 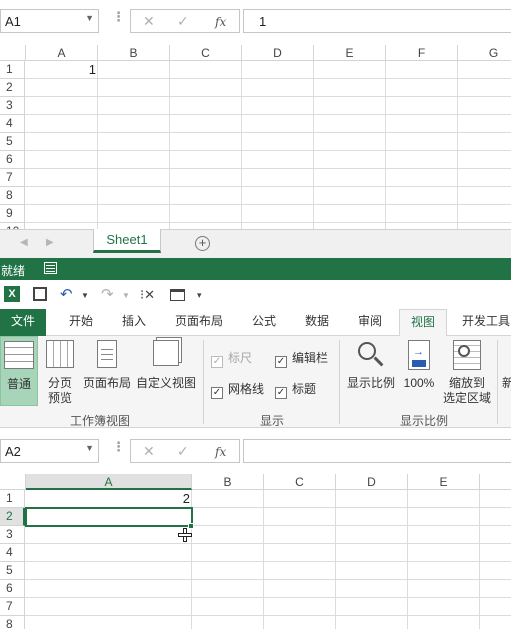 I want to click on page-layout-view-button: 页面布局, so click(x=107, y=371).